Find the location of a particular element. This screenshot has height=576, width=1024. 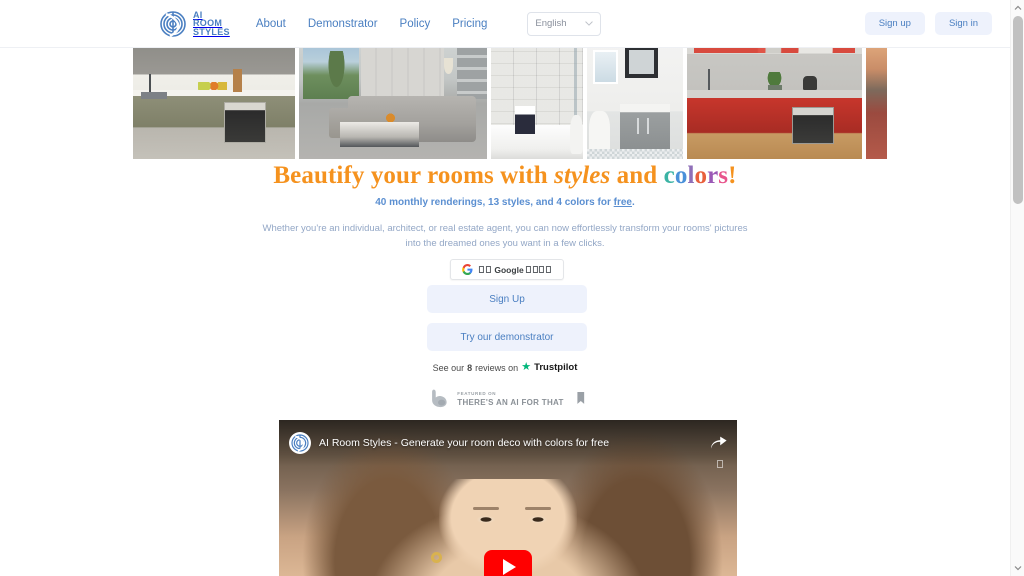

nav-item-pricing: Pricing is located at coordinates (469, 24).